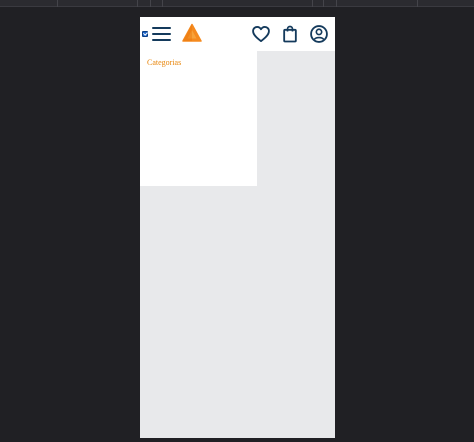 The image size is (474, 442). I want to click on shopping-bag-icon, so click(290, 34).